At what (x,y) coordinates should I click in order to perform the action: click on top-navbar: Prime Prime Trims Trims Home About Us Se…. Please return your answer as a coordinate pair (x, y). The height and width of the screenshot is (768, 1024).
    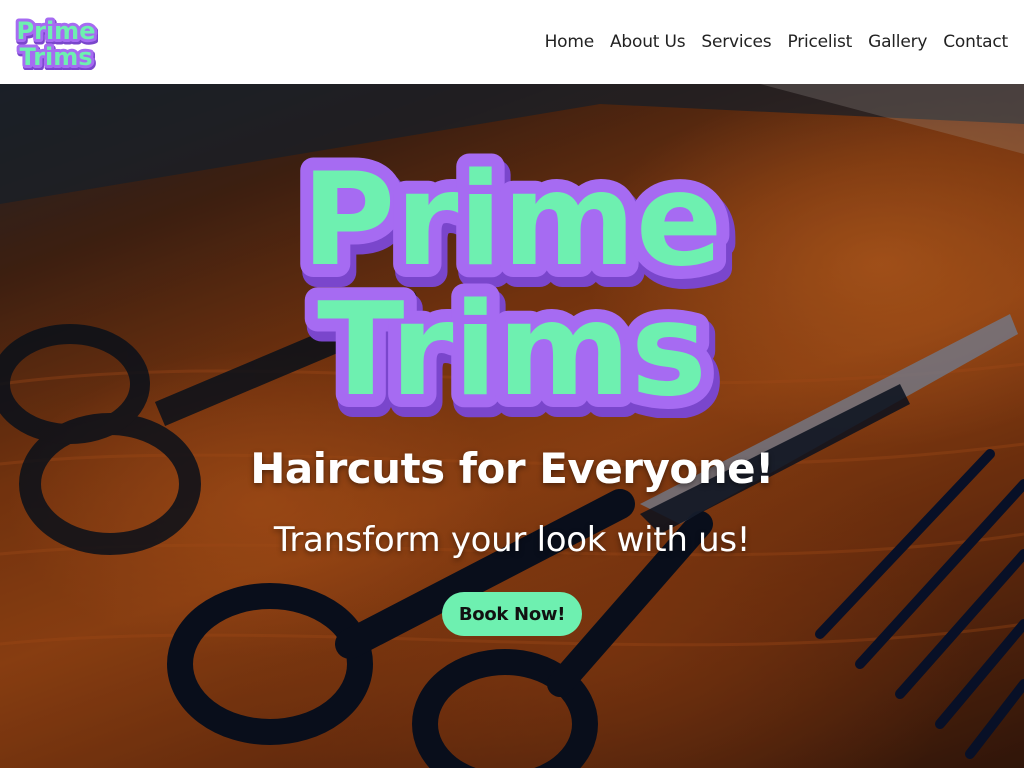
    Looking at the image, I should click on (512, 42).